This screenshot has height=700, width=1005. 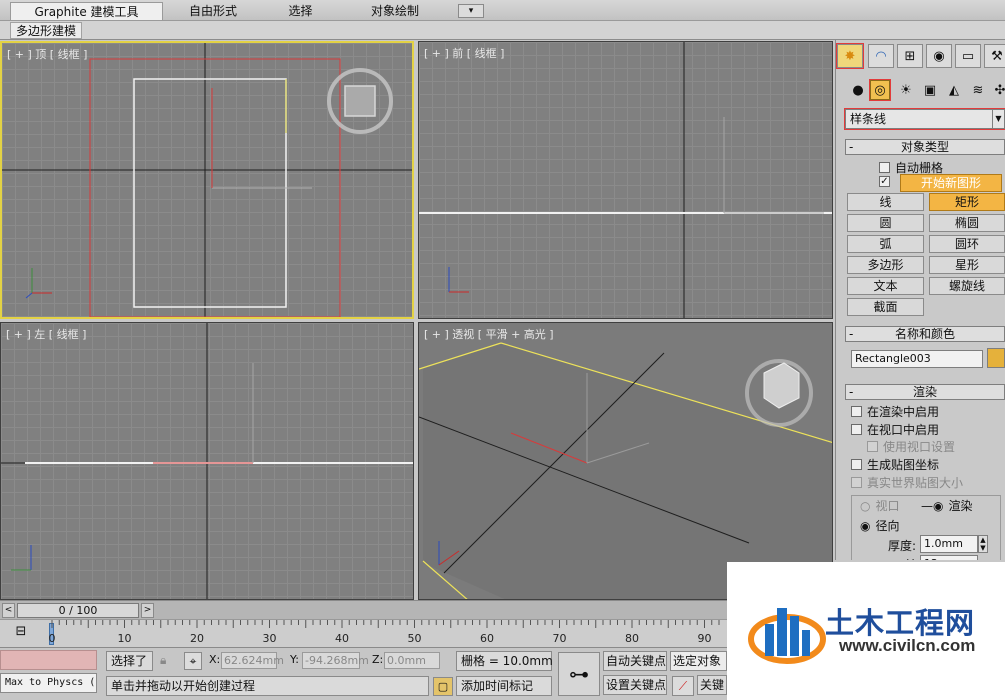 I want to click on selection-count: 选择了, so click(x=129, y=661).